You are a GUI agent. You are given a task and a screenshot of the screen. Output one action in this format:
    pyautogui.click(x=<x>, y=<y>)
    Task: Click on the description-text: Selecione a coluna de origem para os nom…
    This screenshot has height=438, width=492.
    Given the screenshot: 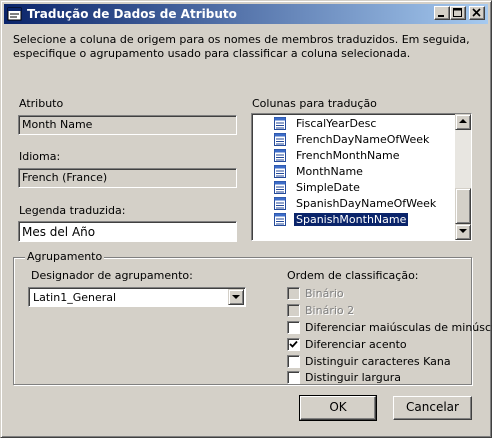 What is the action you would take?
    pyautogui.click(x=241, y=46)
    